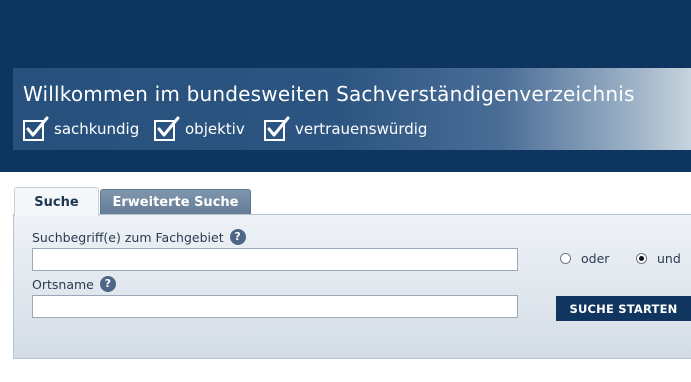 The image size is (691, 382). What do you see at coordinates (361, 129) in the screenshot?
I see `claim-label: vertrauenswürdig` at bounding box center [361, 129].